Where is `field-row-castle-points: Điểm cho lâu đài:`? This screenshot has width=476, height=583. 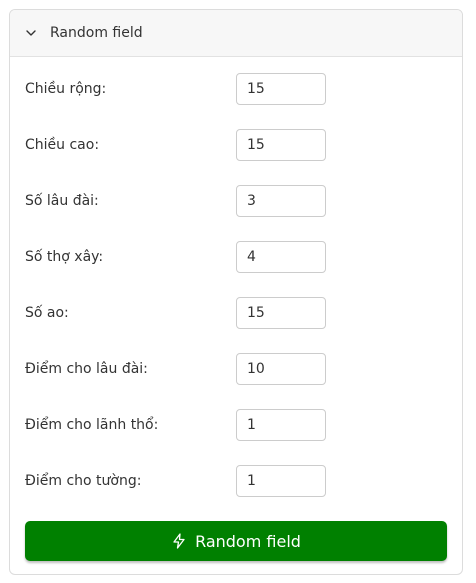
field-row-castle-points: Điểm cho lâu đài: is located at coordinates (235, 369).